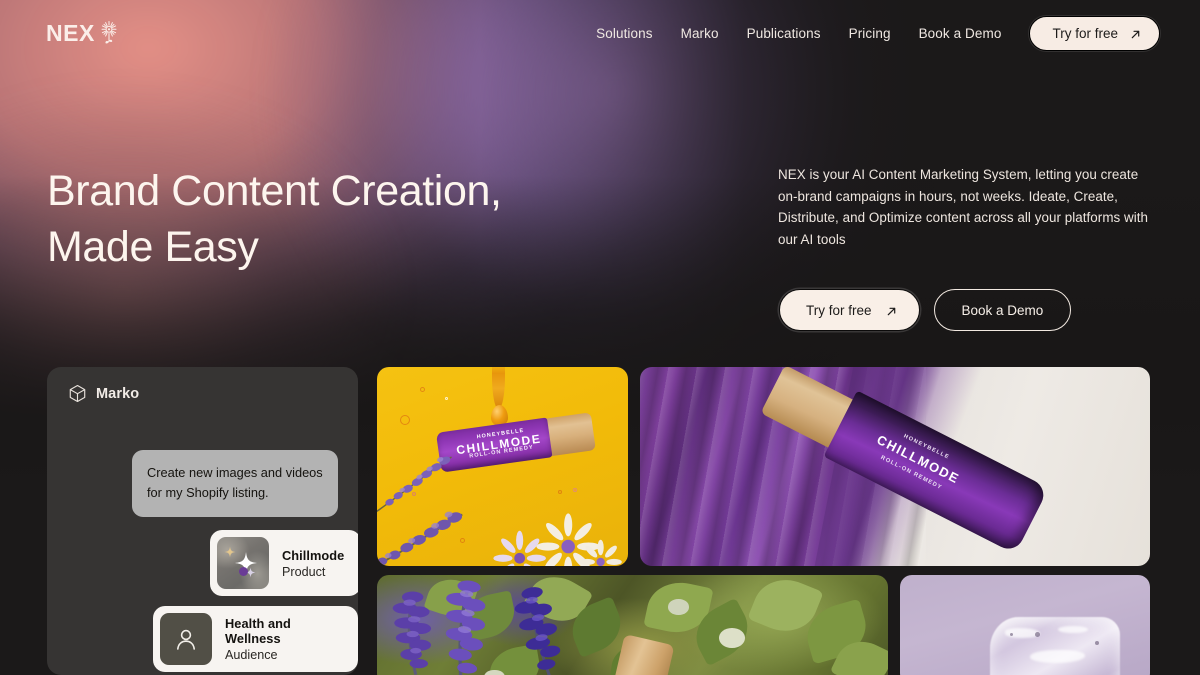 The height and width of the screenshot is (675, 1200). What do you see at coordinates (839, 310) in the screenshot?
I see `hero-primary-cta-label: Try for free` at bounding box center [839, 310].